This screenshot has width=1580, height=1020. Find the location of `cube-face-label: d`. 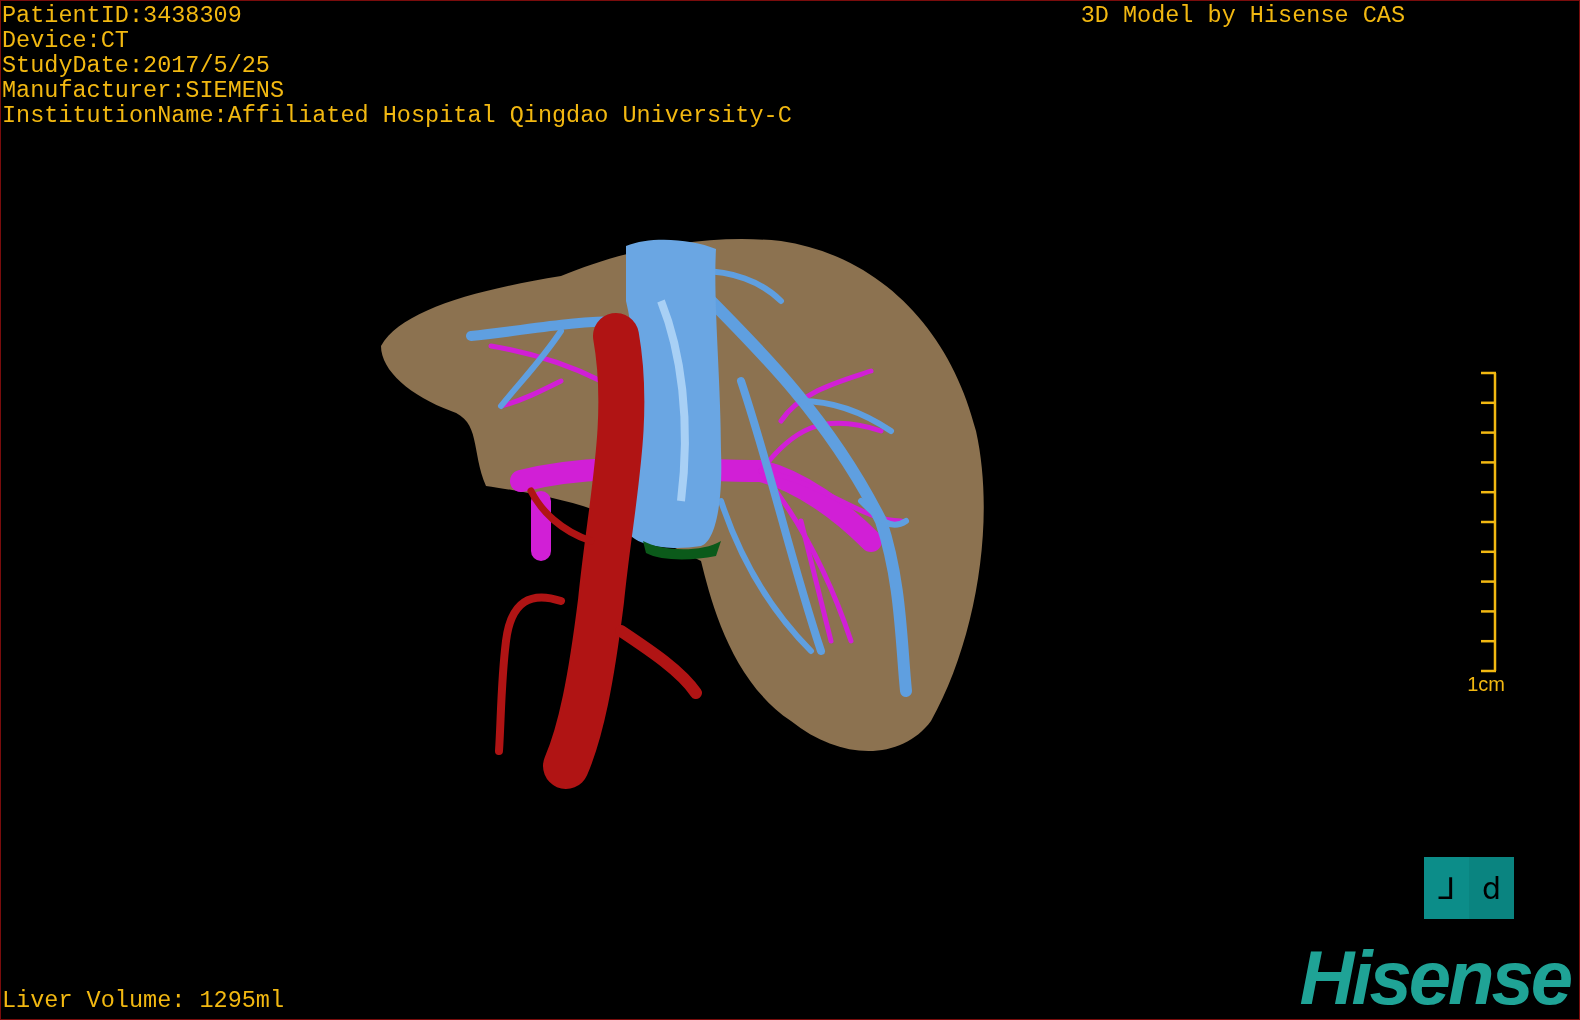

cube-face-label: d is located at coordinates (1491, 888).